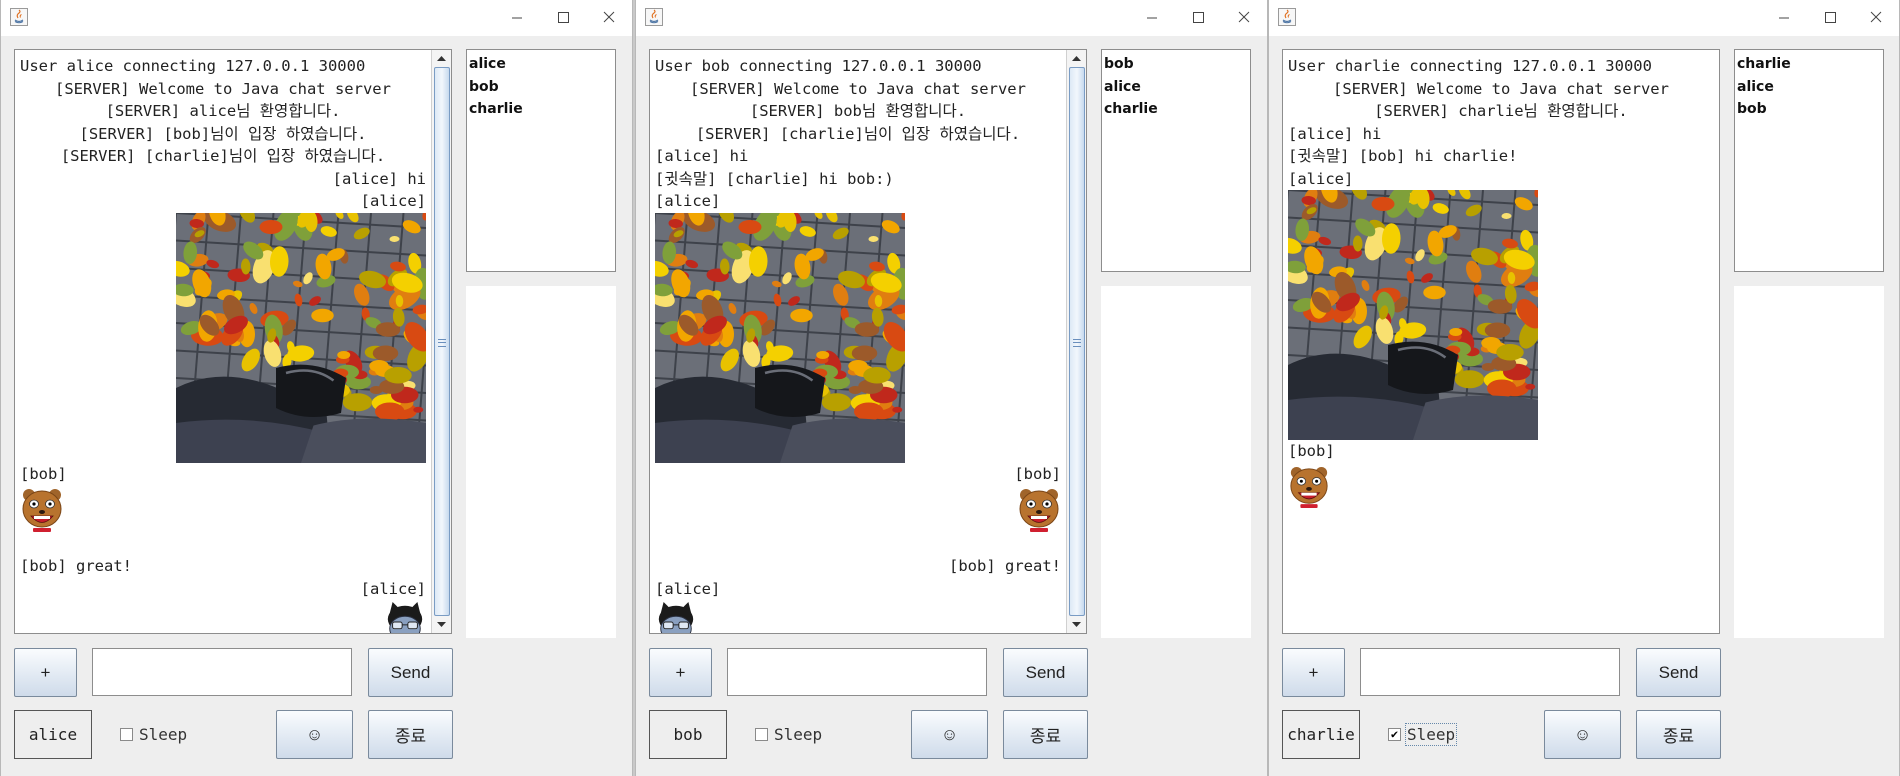 The height and width of the screenshot is (776, 1900). Describe the element at coordinates (1470, 66) in the screenshot. I see `chat-line: User charlie connecting 127.0.0.1 30000` at that location.